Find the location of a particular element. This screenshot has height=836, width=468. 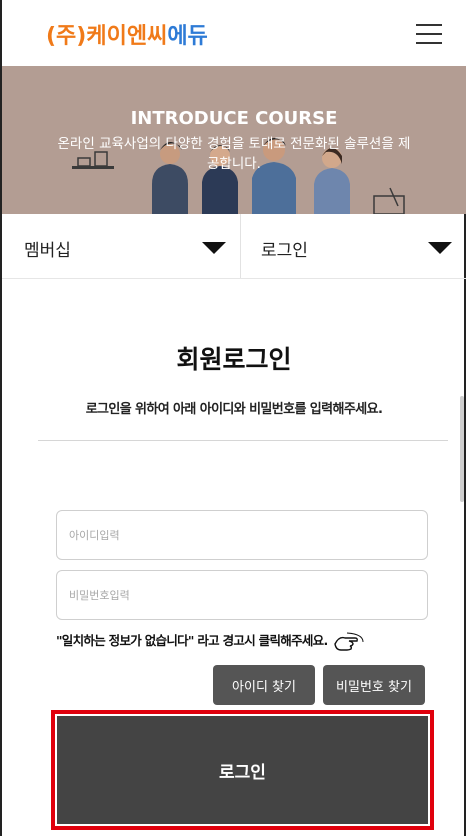

banner-title: INTRODUCE COURSE is located at coordinates (234, 118).